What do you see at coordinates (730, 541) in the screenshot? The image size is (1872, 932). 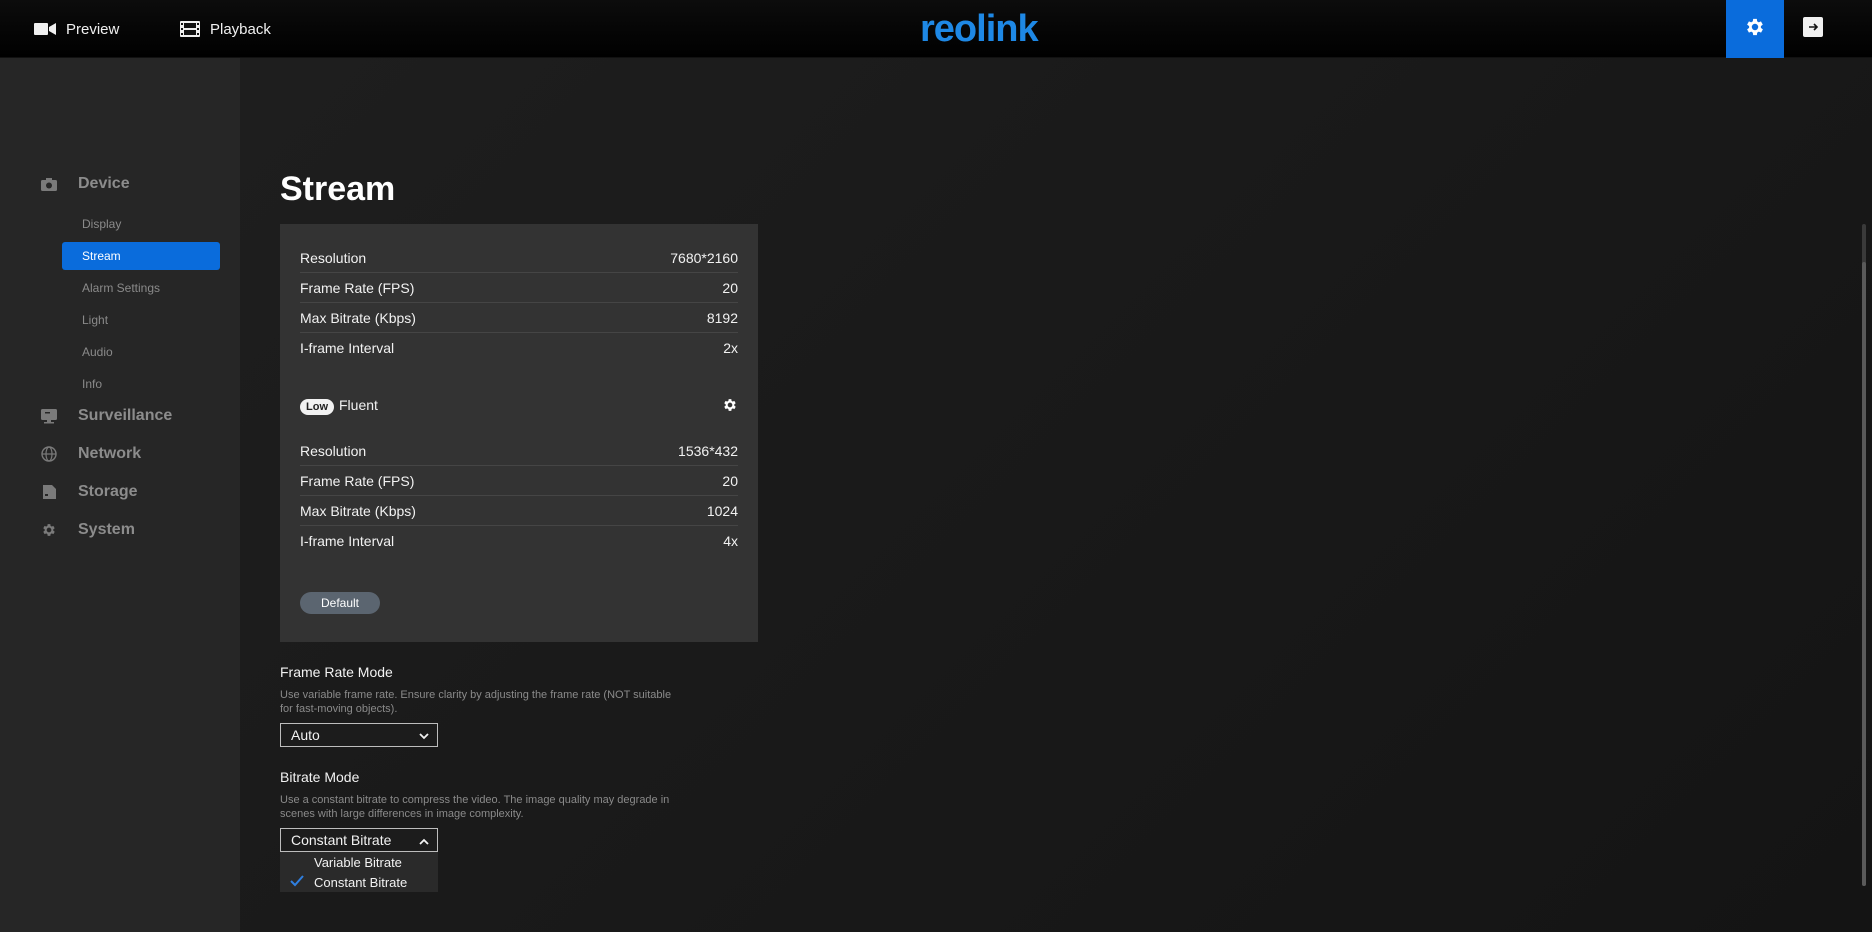 I see `row-value: 4x` at bounding box center [730, 541].